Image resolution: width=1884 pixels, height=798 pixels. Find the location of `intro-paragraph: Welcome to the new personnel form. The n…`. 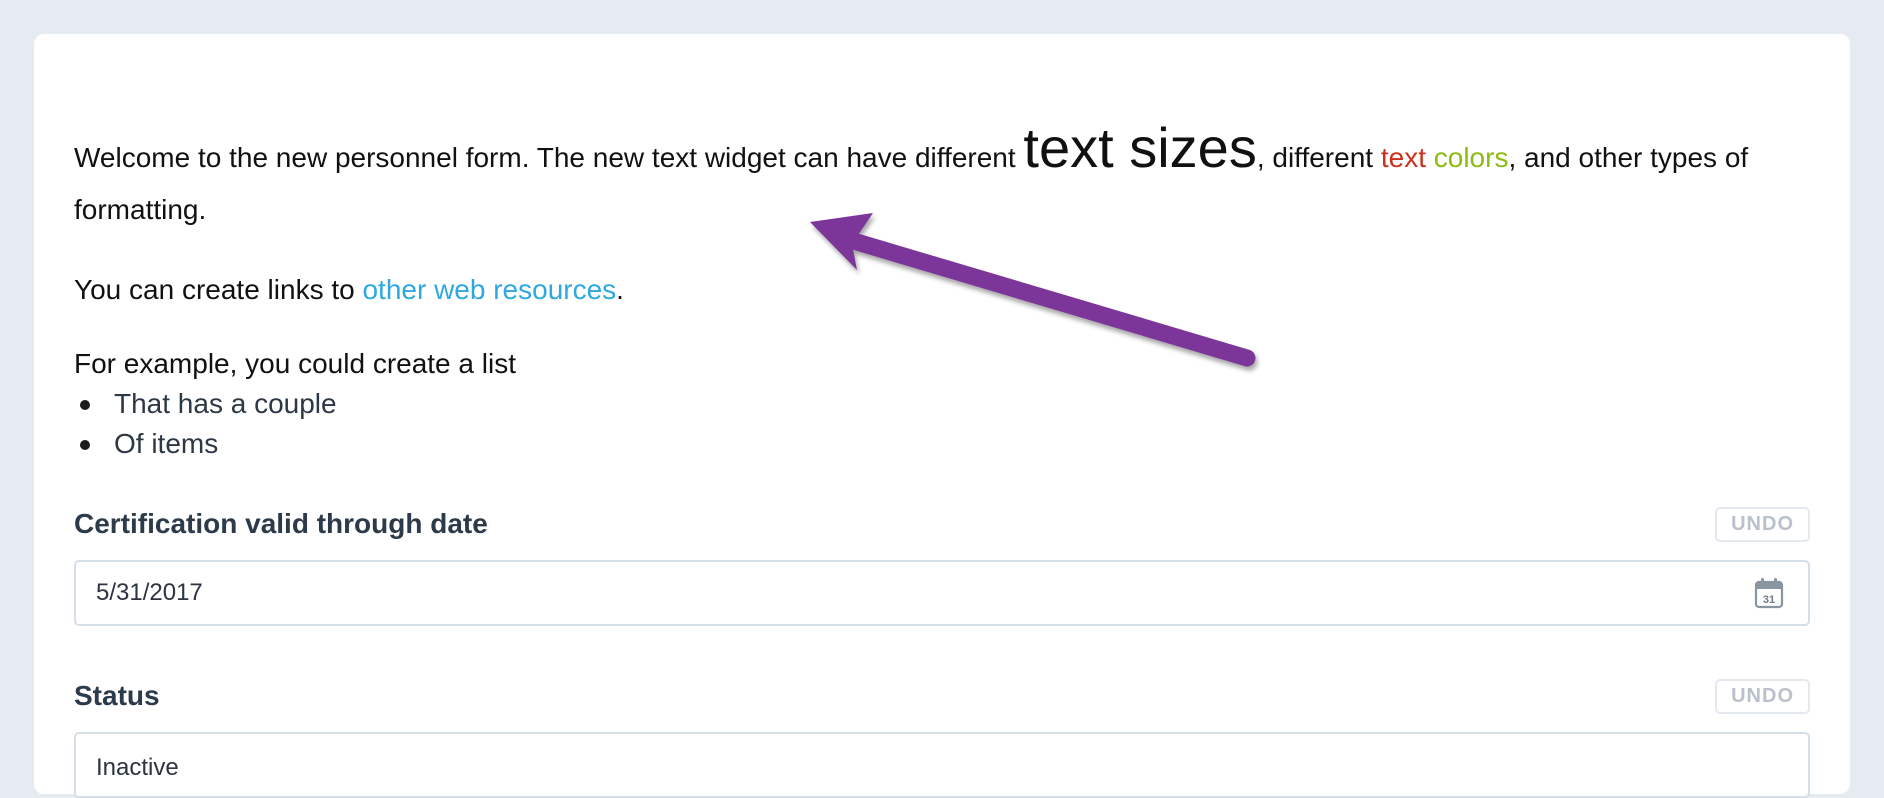

intro-paragraph: Welcome to the new personnel form. The n… is located at coordinates (942, 178).